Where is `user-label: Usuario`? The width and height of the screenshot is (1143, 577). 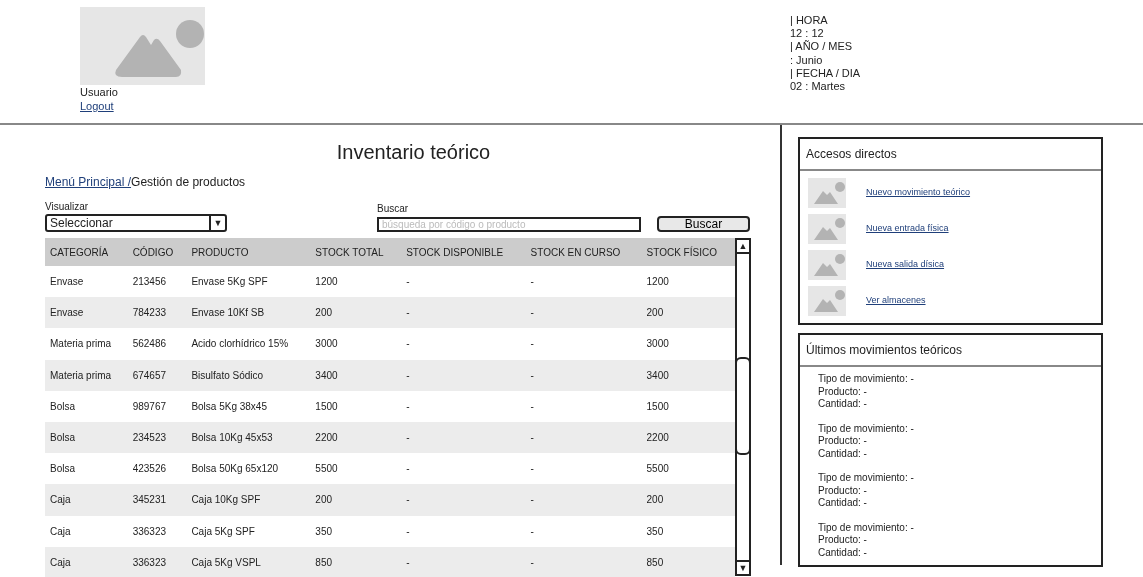
user-label: Usuario is located at coordinates (99, 92).